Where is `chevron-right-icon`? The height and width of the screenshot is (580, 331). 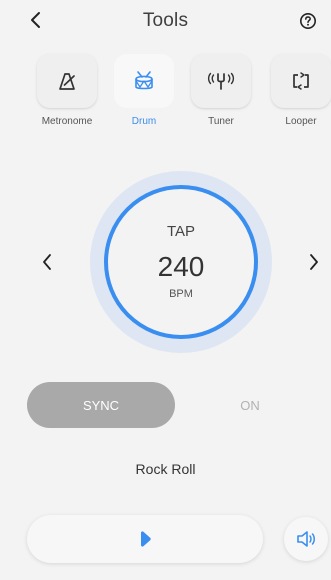 chevron-right-icon is located at coordinates (314, 262).